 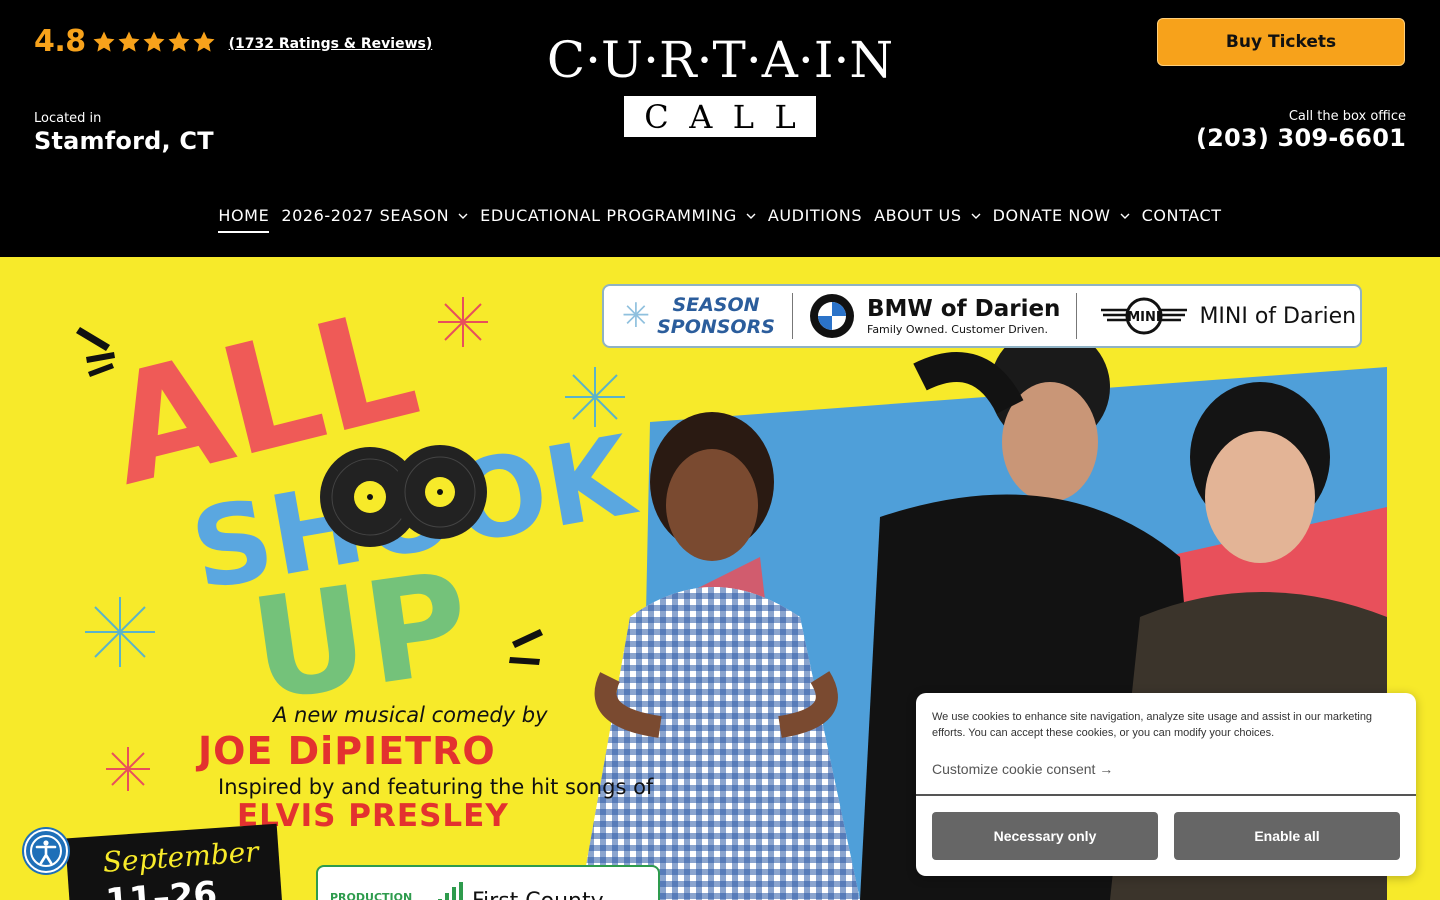 I want to click on location-label: Located in, so click(x=68, y=118).